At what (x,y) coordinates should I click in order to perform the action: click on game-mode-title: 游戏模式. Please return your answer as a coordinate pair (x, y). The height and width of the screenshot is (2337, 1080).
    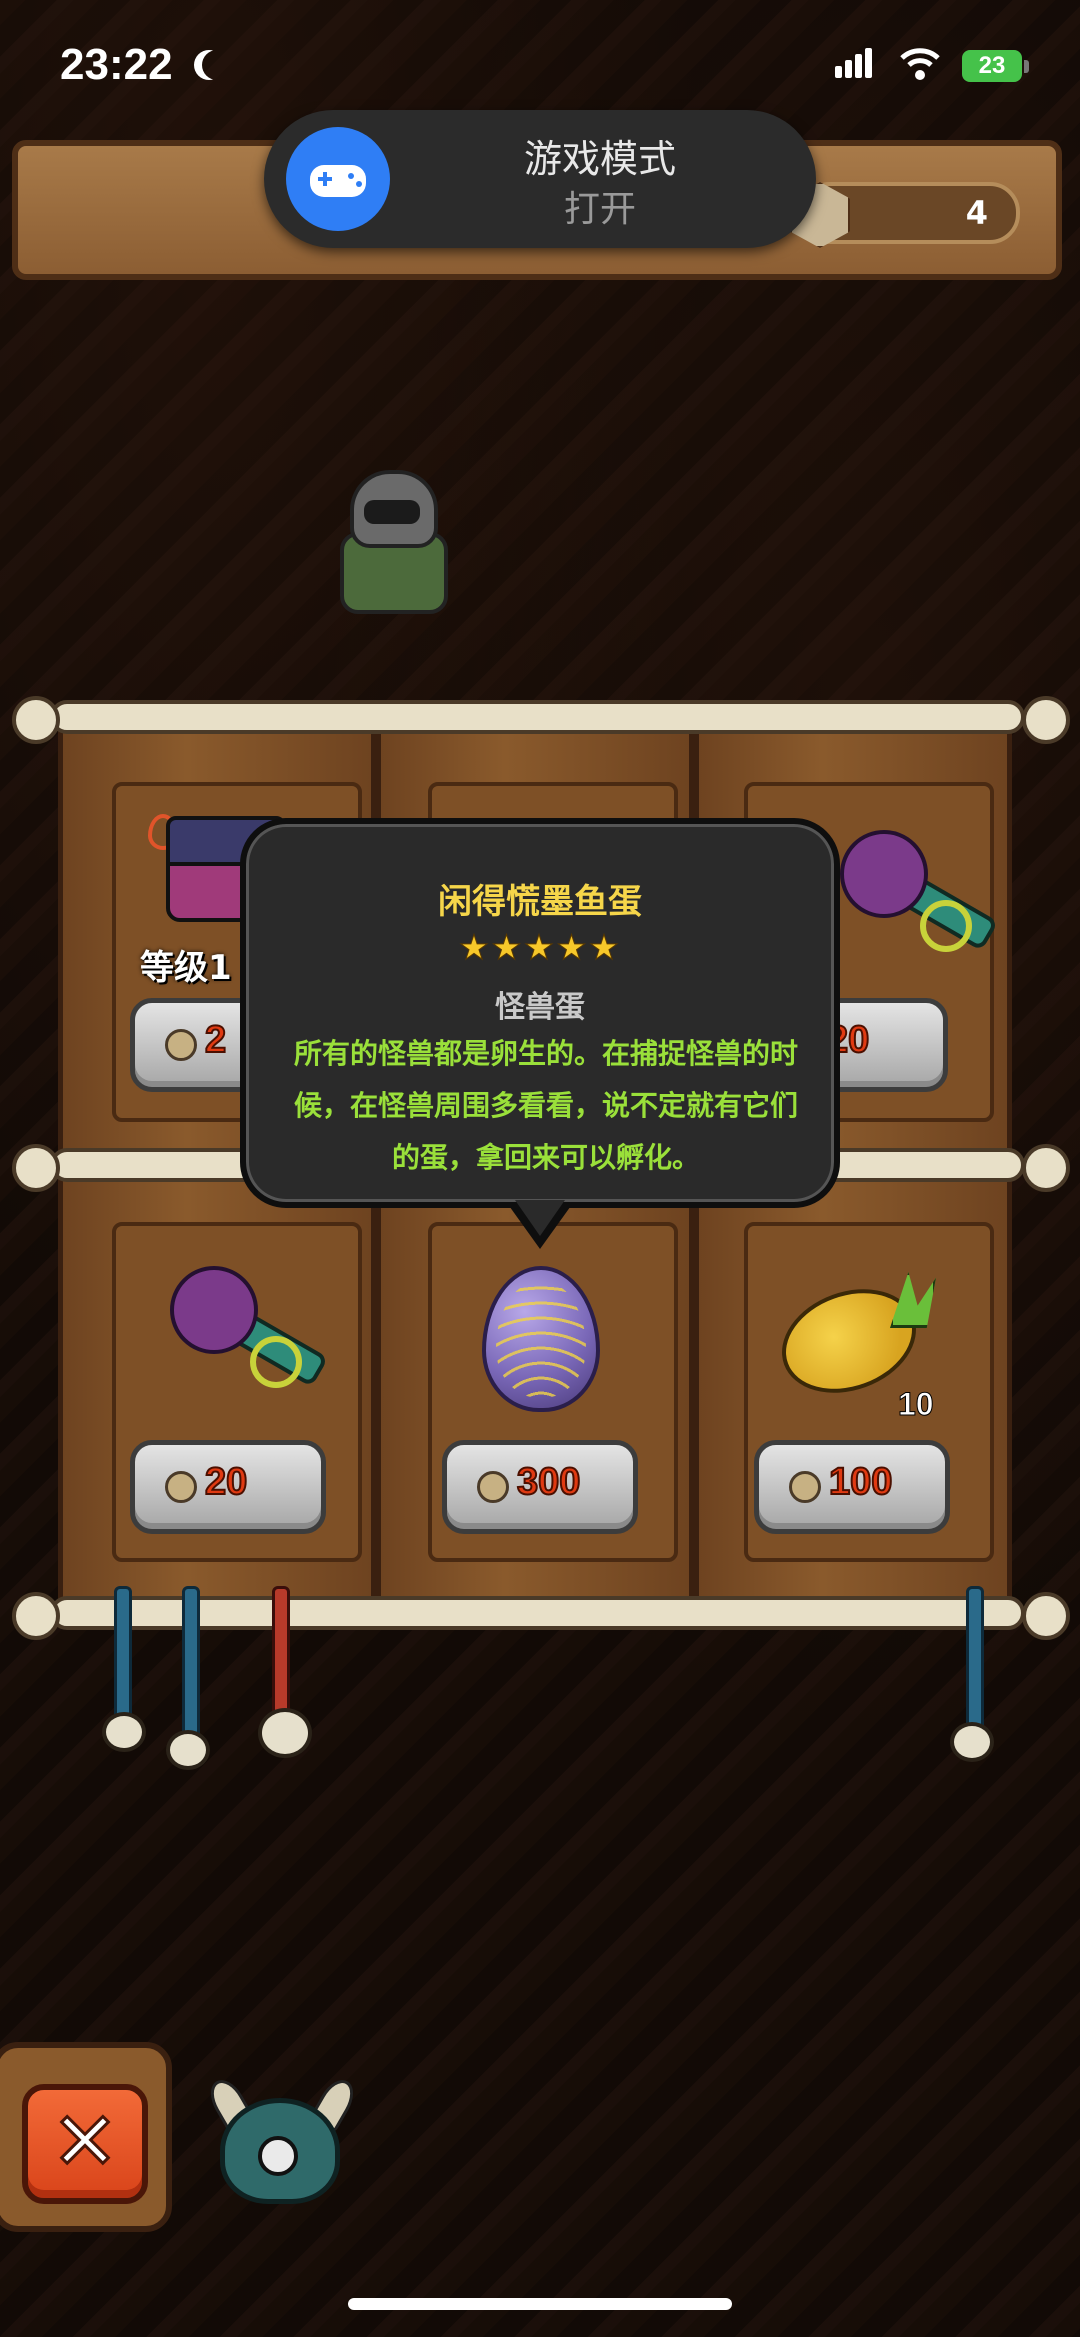
    Looking at the image, I should click on (599, 159).